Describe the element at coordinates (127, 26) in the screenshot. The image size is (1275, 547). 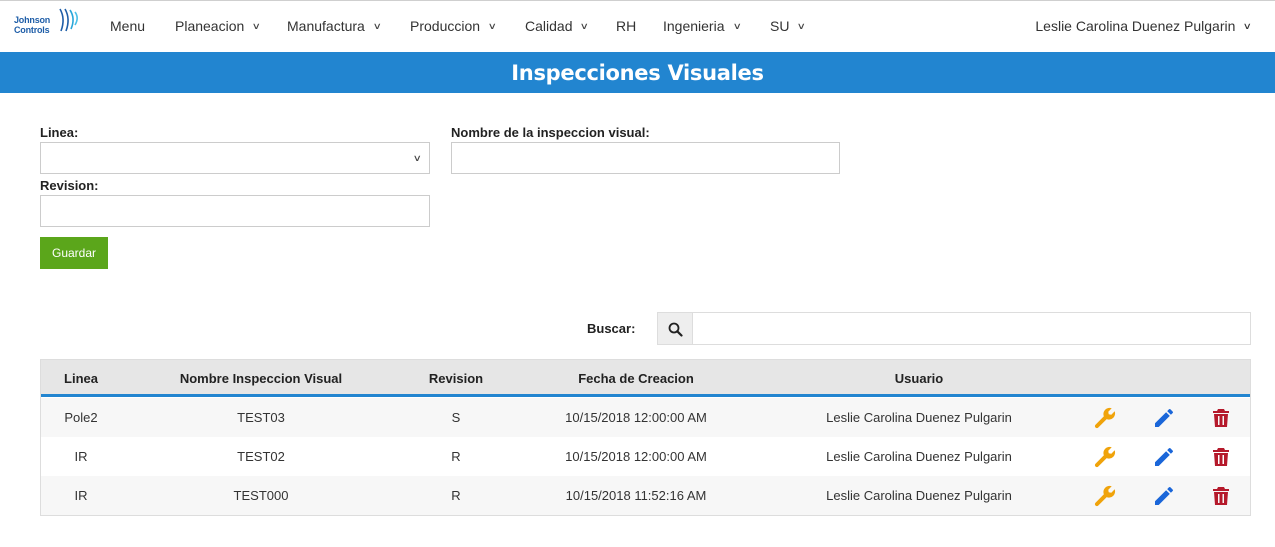
I see `nav-menu: Menu` at that location.